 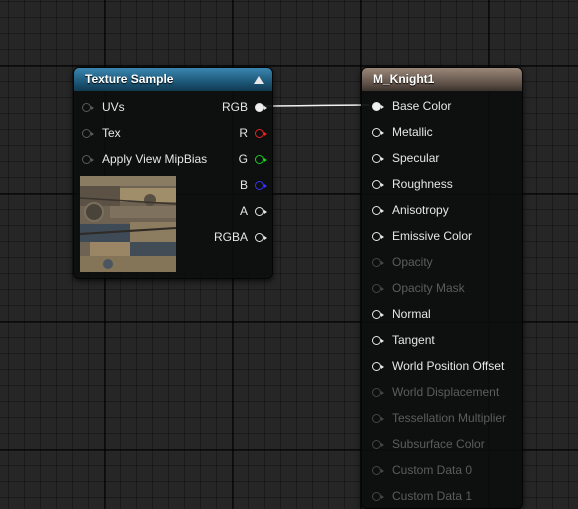 What do you see at coordinates (432, 236) in the screenshot?
I see `pin-label-emissive-color: Emissive Color` at bounding box center [432, 236].